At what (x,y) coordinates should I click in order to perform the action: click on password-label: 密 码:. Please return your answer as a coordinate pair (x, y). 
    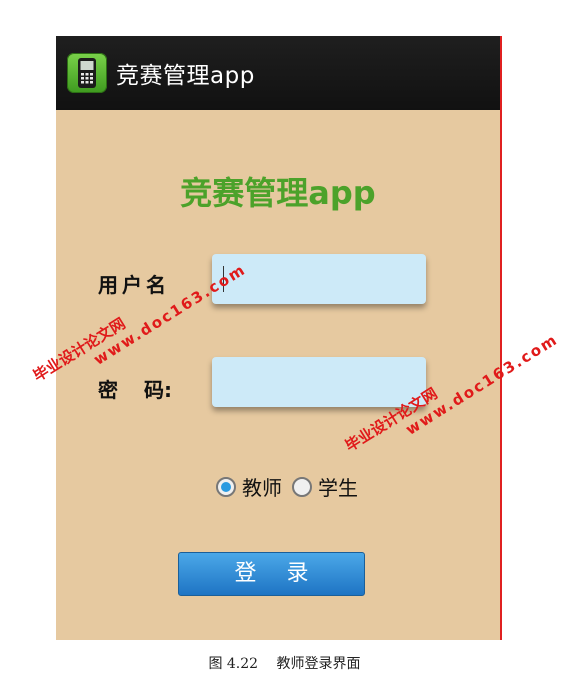
    Looking at the image, I should click on (135, 388).